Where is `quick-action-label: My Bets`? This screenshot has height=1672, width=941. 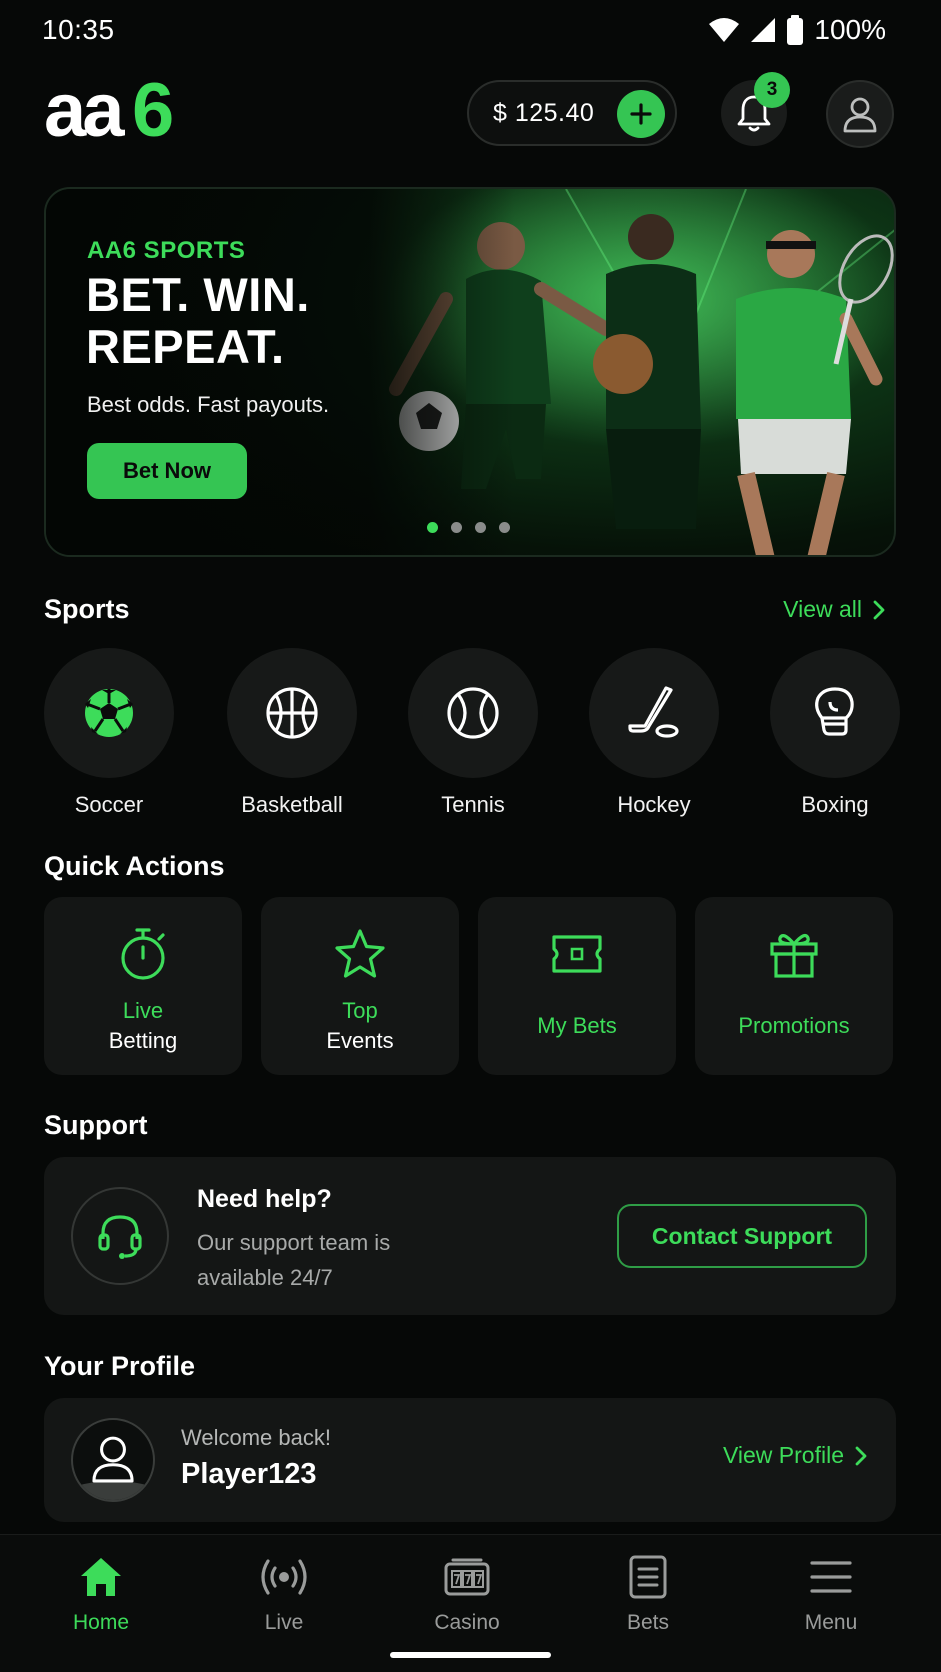
quick-action-label: My Bets is located at coordinates (577, 1025).